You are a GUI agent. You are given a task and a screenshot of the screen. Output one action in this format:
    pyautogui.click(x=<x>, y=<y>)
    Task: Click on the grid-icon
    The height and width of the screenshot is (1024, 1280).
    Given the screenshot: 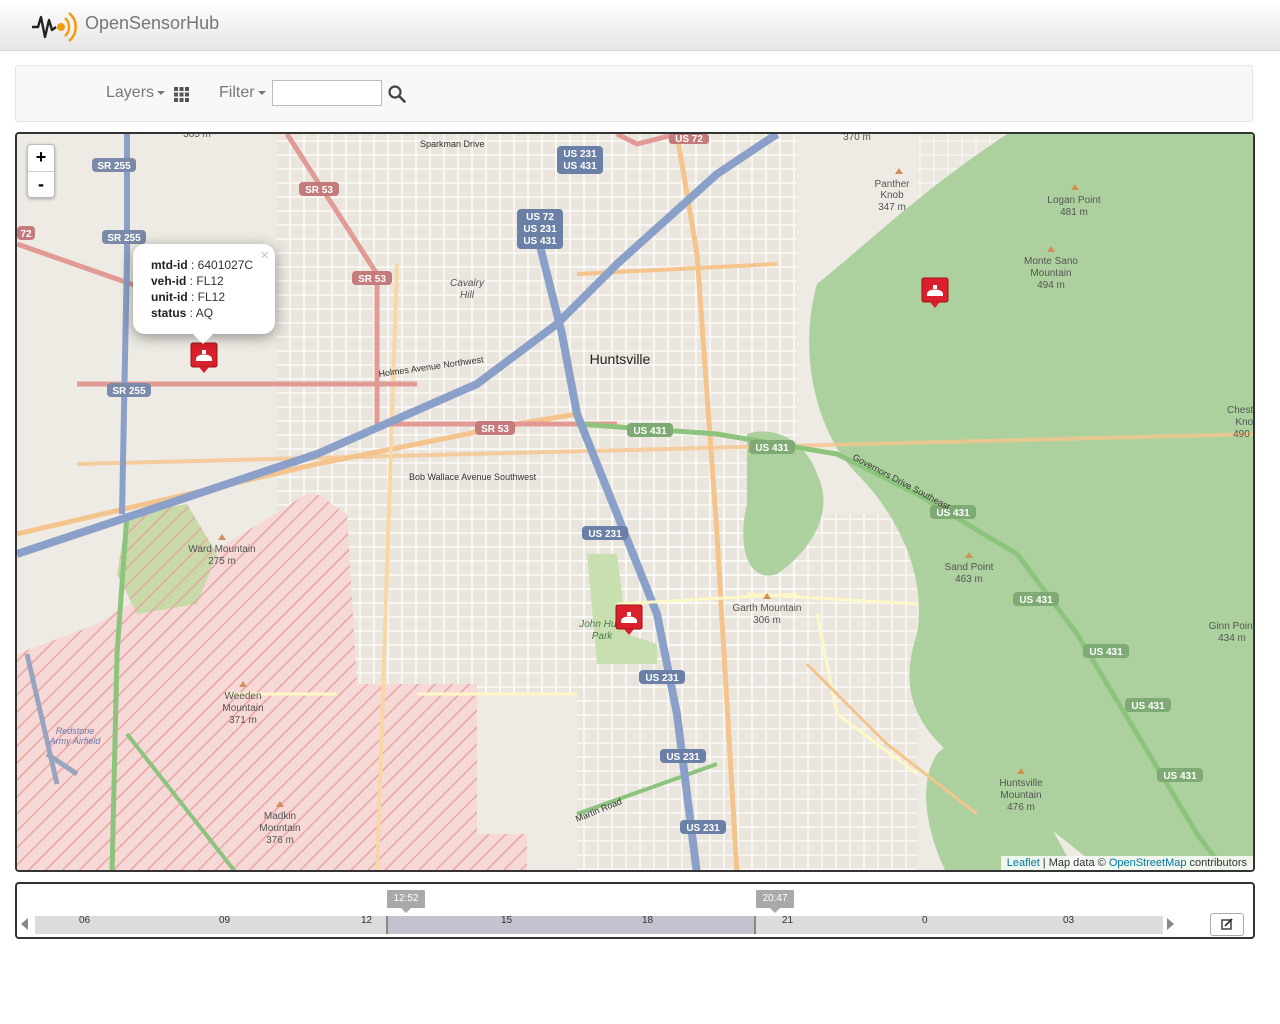 What is the action you would take?
    pyautogui.click(x=181, y=94)
    